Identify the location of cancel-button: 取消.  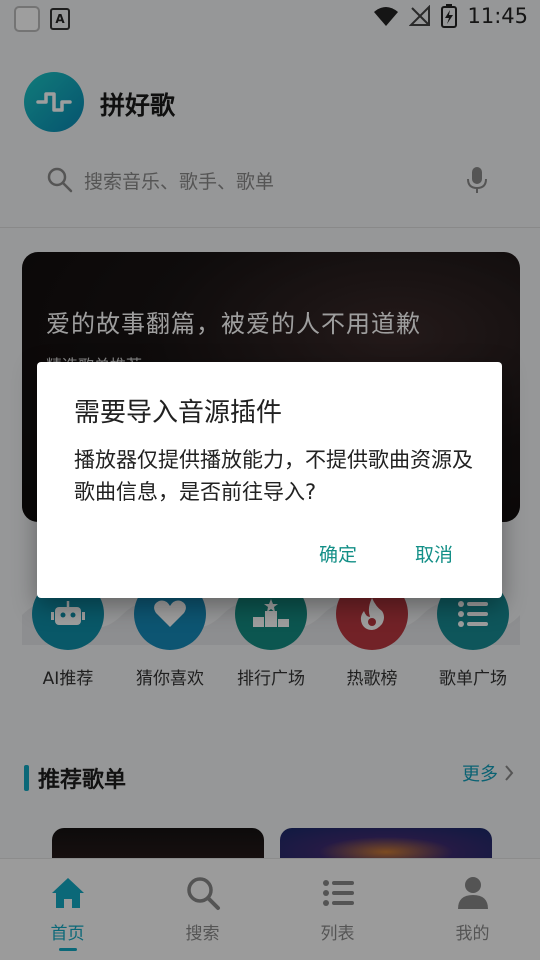
(434, 553).